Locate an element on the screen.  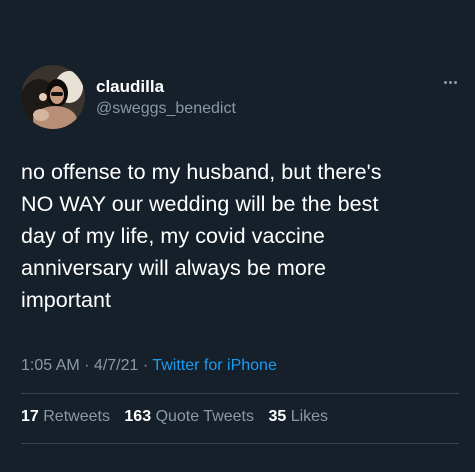
tweet-time: 1:05 AM is located at coordinates (50, 365).